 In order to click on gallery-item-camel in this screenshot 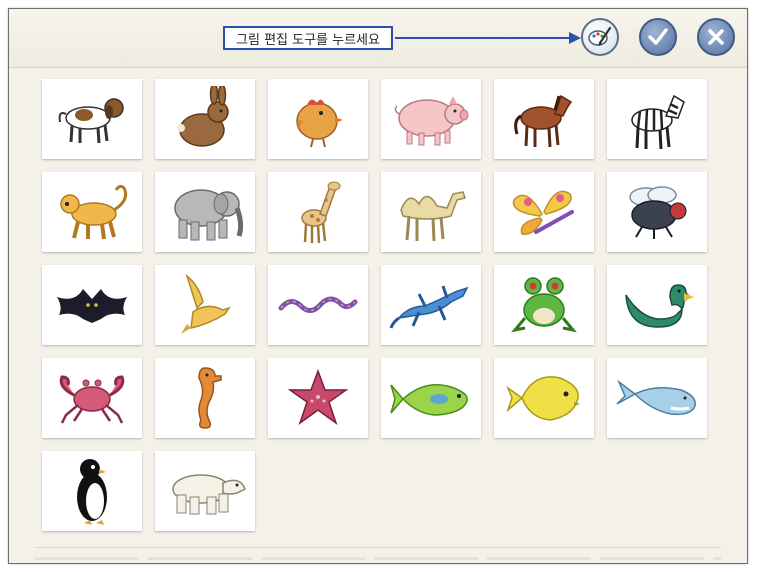, I will do `click(431, 212)`.